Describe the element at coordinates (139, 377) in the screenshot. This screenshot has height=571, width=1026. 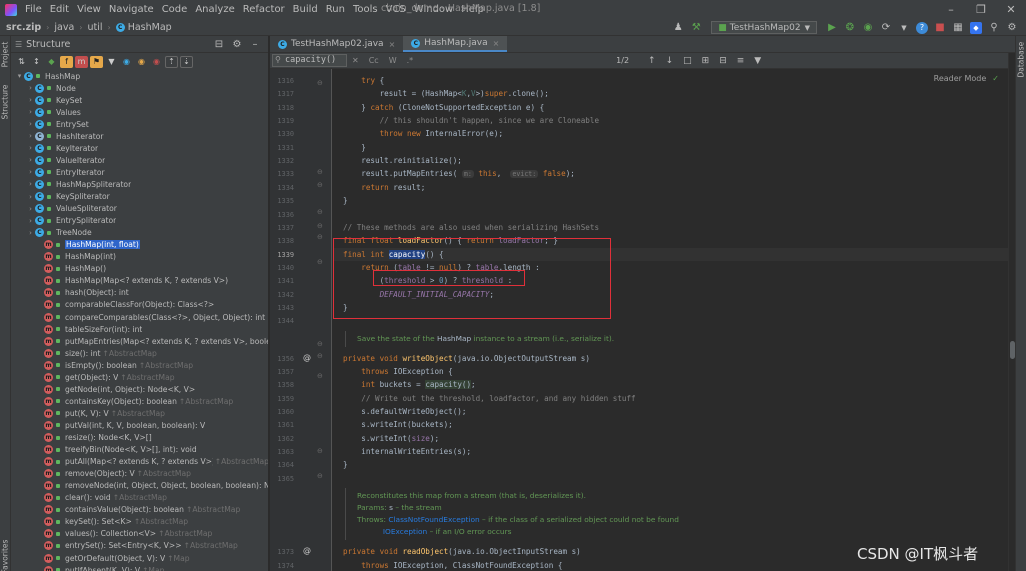
I see `tree-item: m get(Object): V ↑AbstractMap` at that location.